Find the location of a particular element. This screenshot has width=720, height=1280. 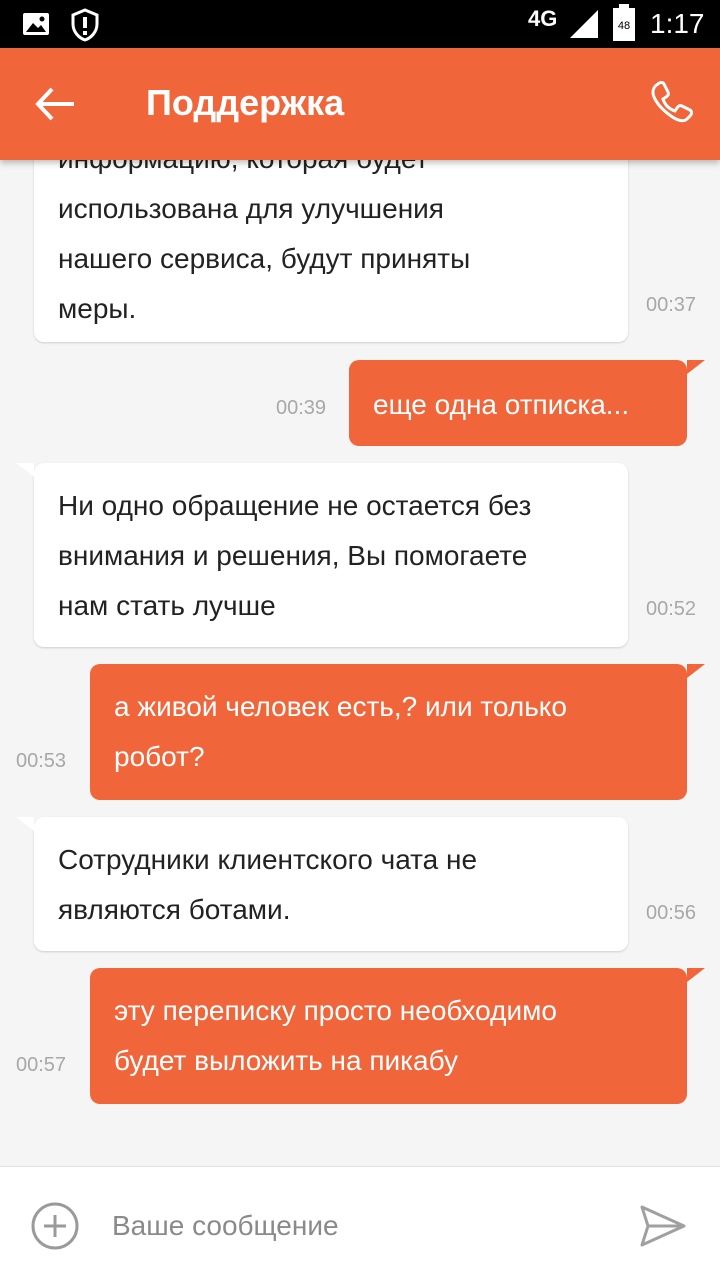

plus-circle-icon is located at coordinates (55, 1226).